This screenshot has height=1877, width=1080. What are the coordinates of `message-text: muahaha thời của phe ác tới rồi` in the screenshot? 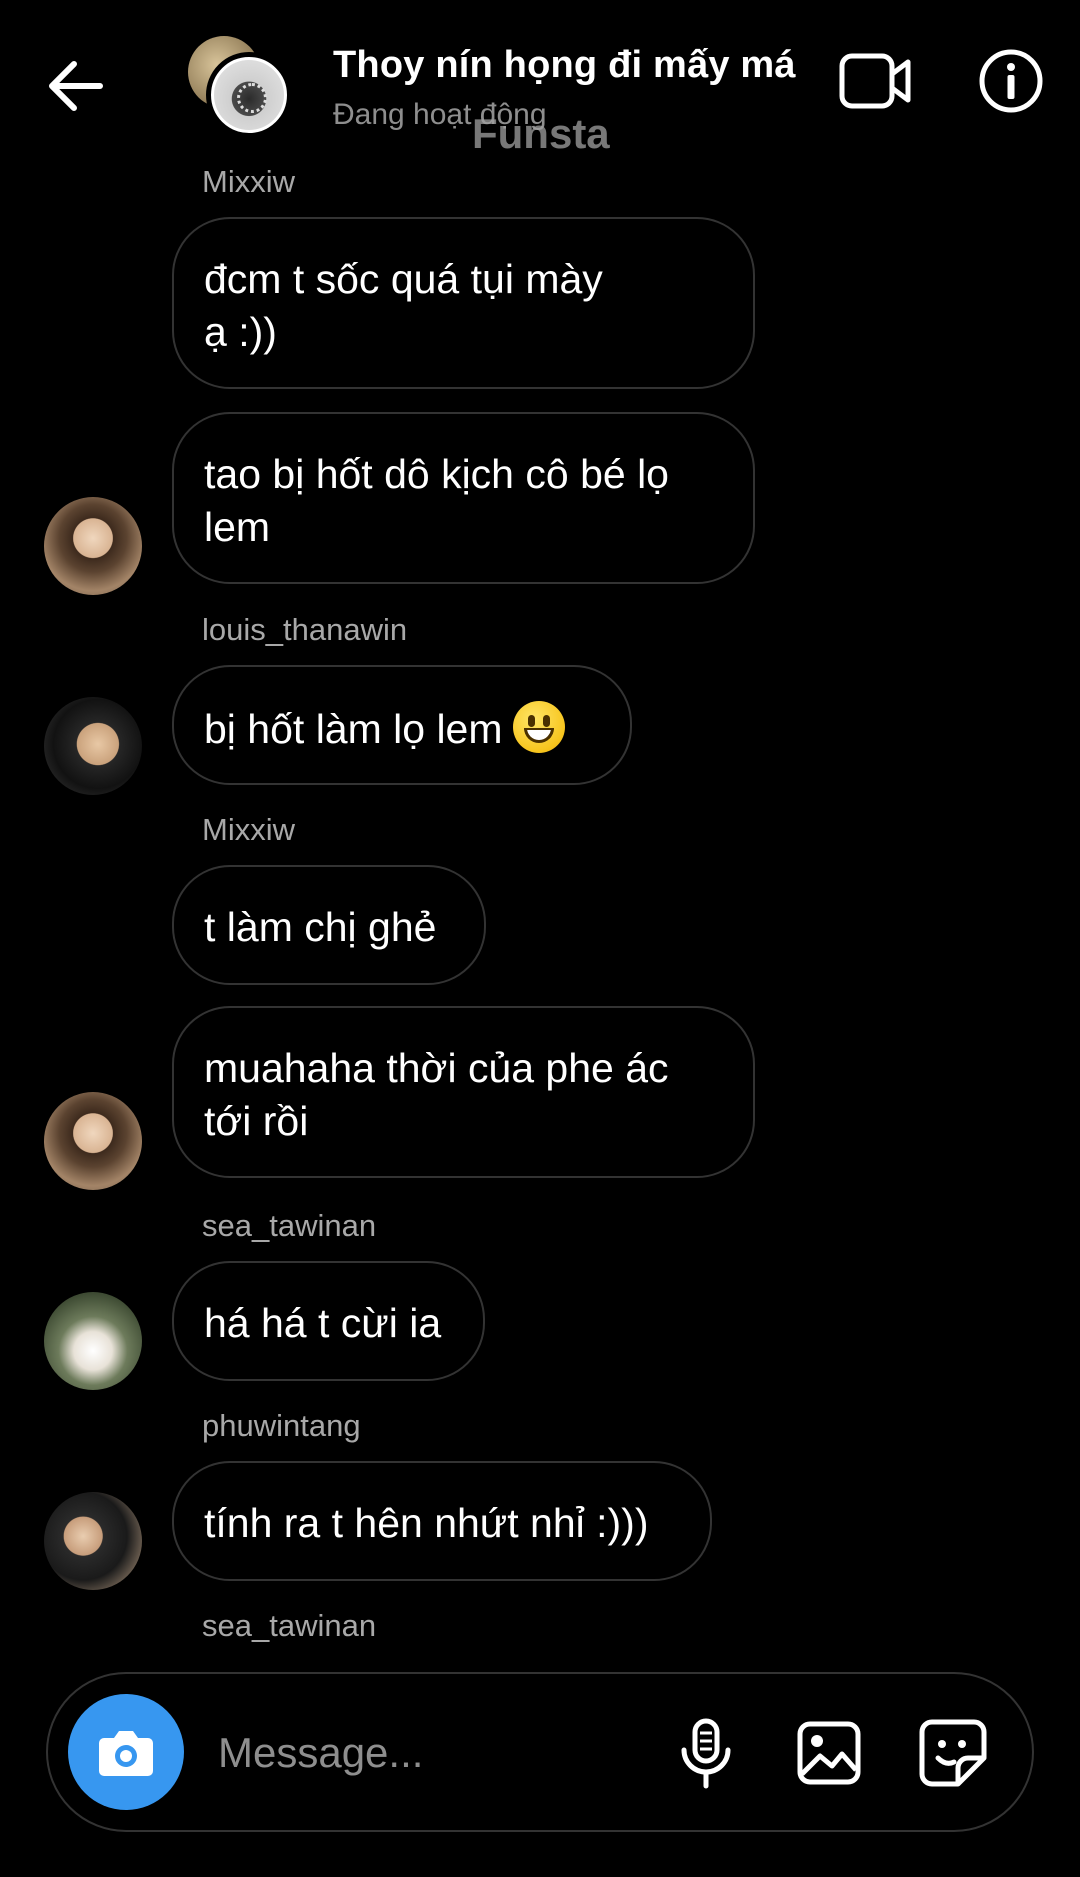 It's located at (436, 1094).